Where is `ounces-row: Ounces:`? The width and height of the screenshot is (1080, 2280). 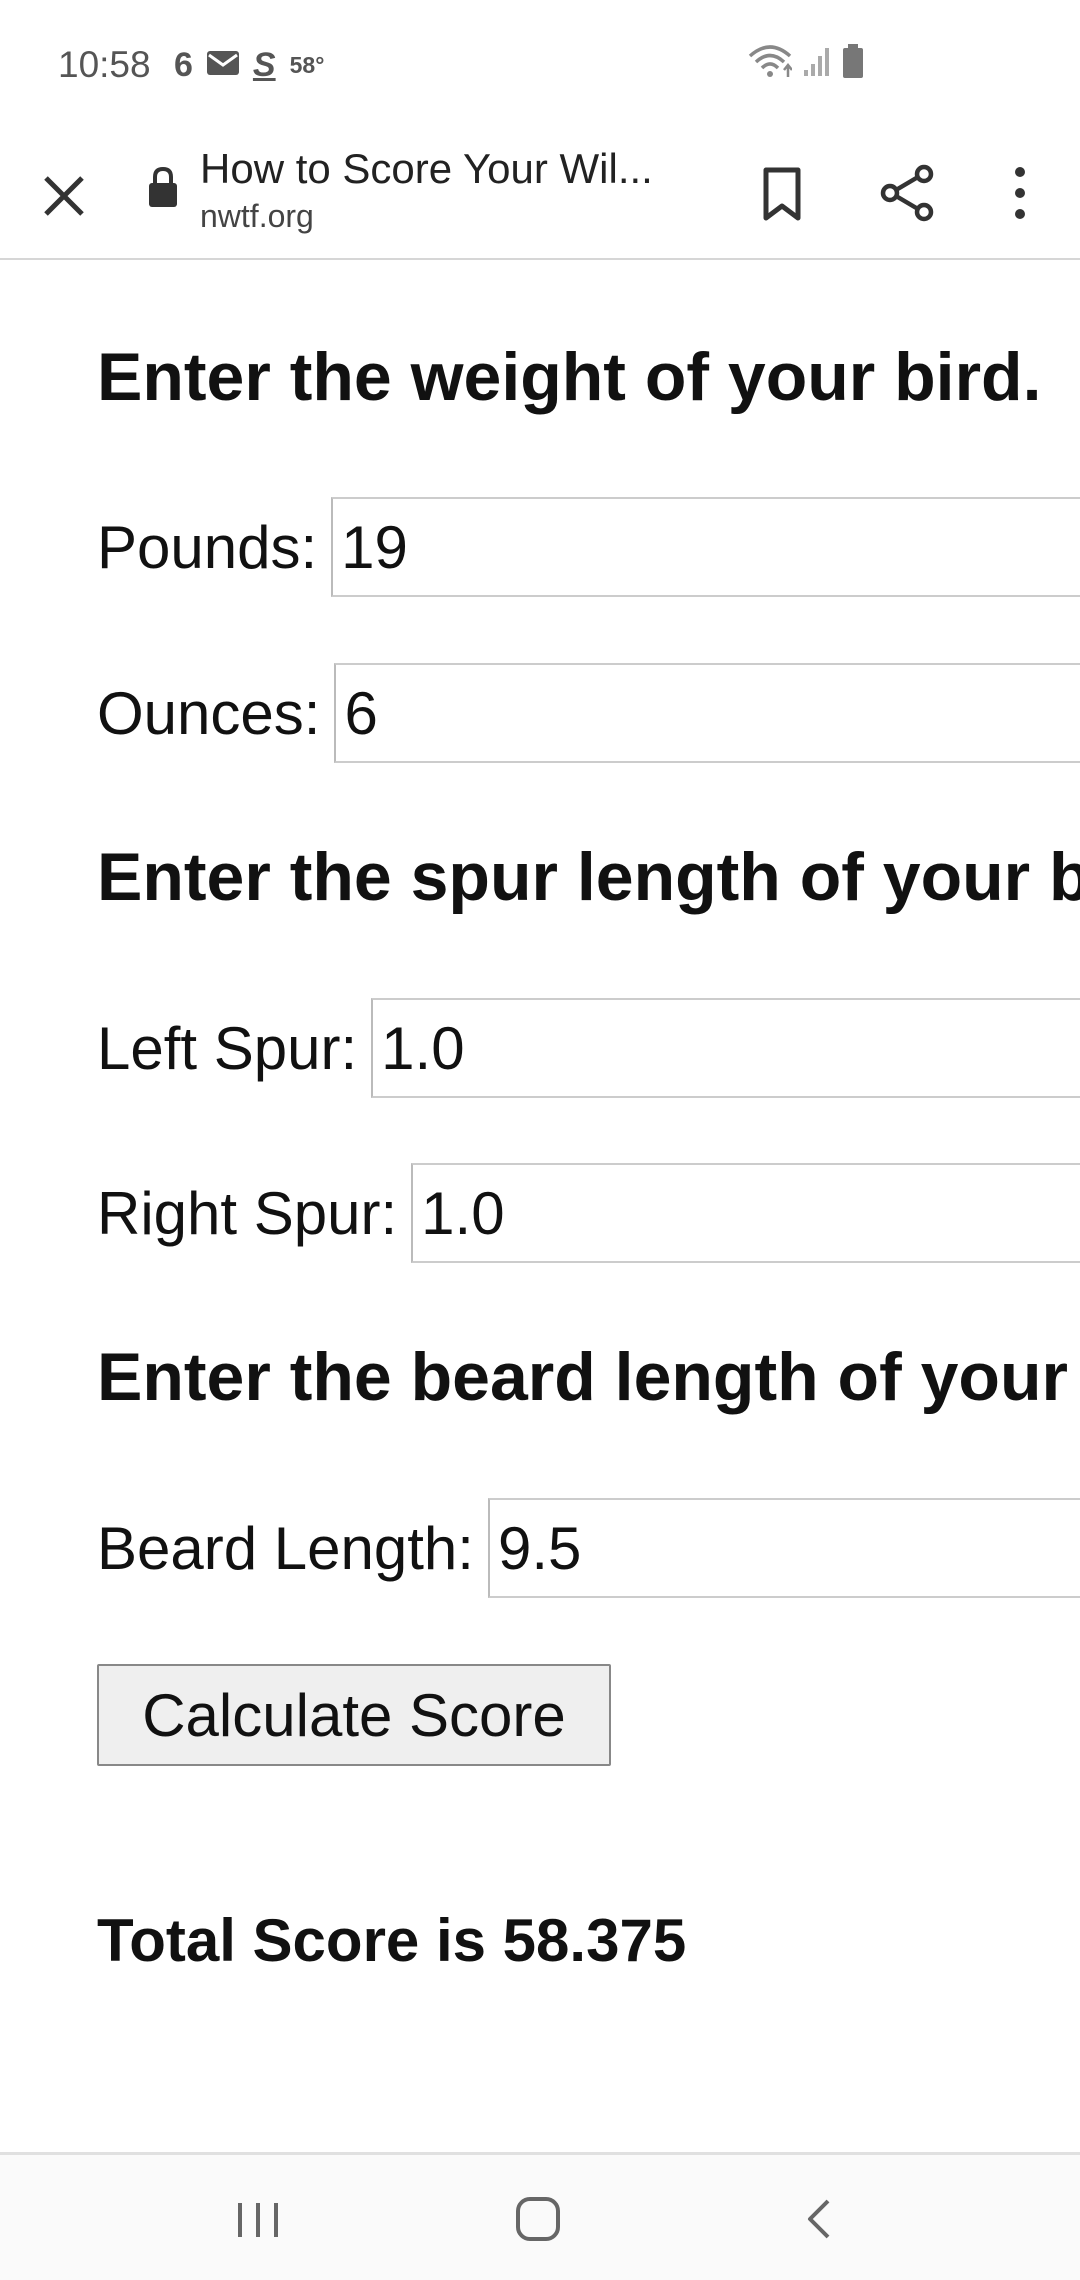 ounces-row: Ounces: is located at coordinates (588, 713).